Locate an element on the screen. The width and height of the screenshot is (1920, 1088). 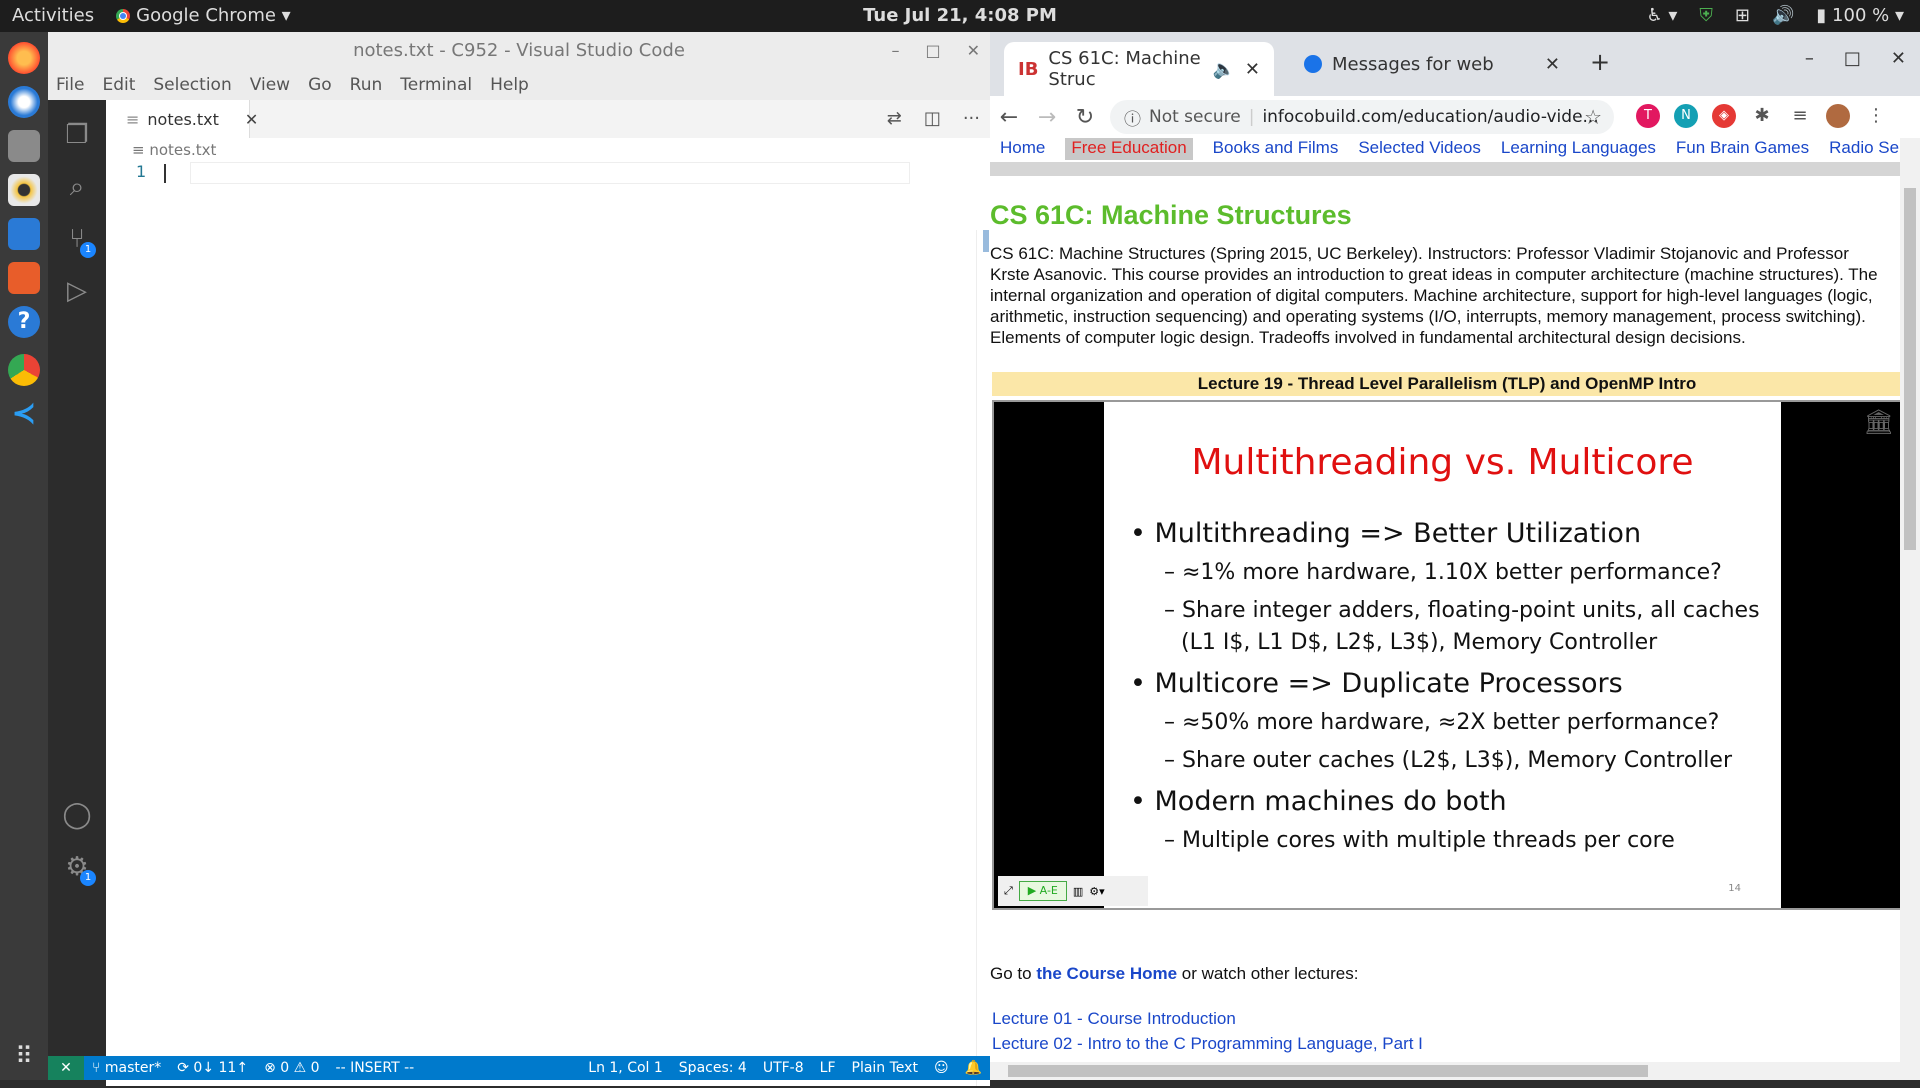
reload-button: ↻ is located at coordinates (1085, 117).